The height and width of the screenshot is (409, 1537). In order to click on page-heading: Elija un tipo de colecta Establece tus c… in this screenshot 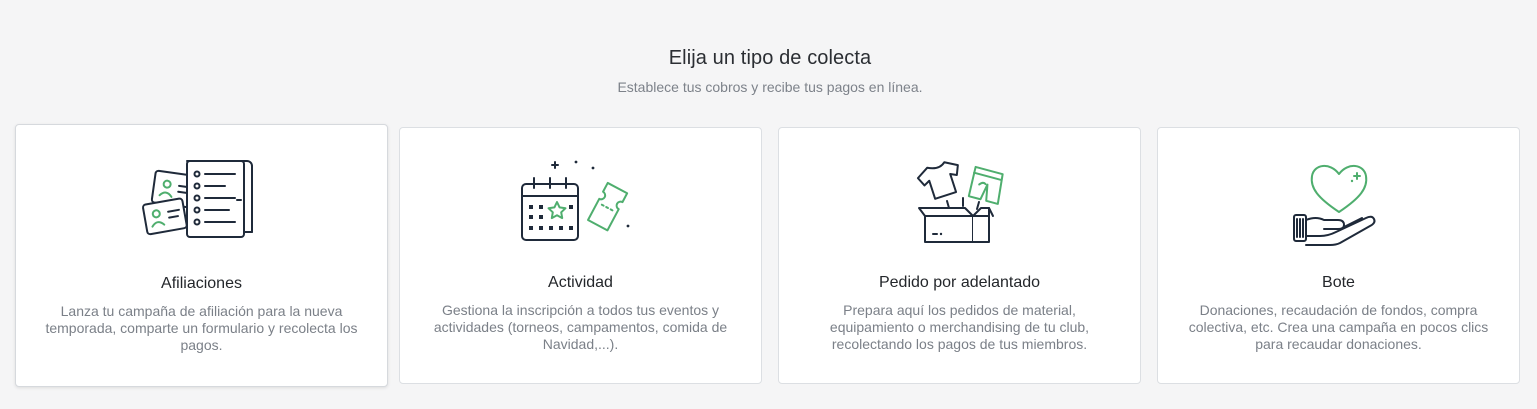, I will do `click(768, 70)`.